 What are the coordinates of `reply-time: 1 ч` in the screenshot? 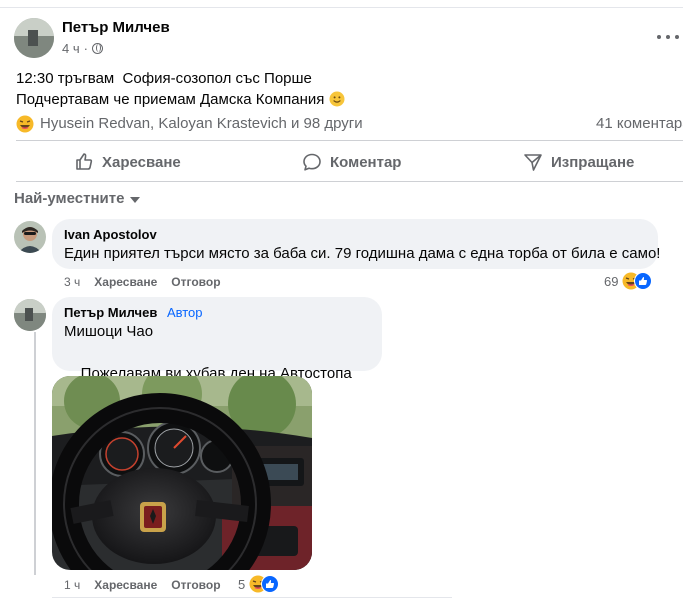 It's located at (72, 585).